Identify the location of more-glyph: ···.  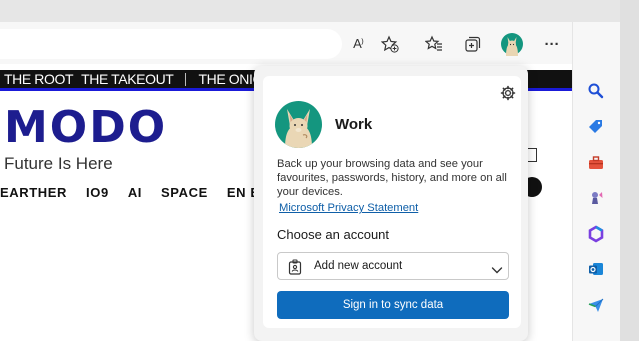
(552, 44).